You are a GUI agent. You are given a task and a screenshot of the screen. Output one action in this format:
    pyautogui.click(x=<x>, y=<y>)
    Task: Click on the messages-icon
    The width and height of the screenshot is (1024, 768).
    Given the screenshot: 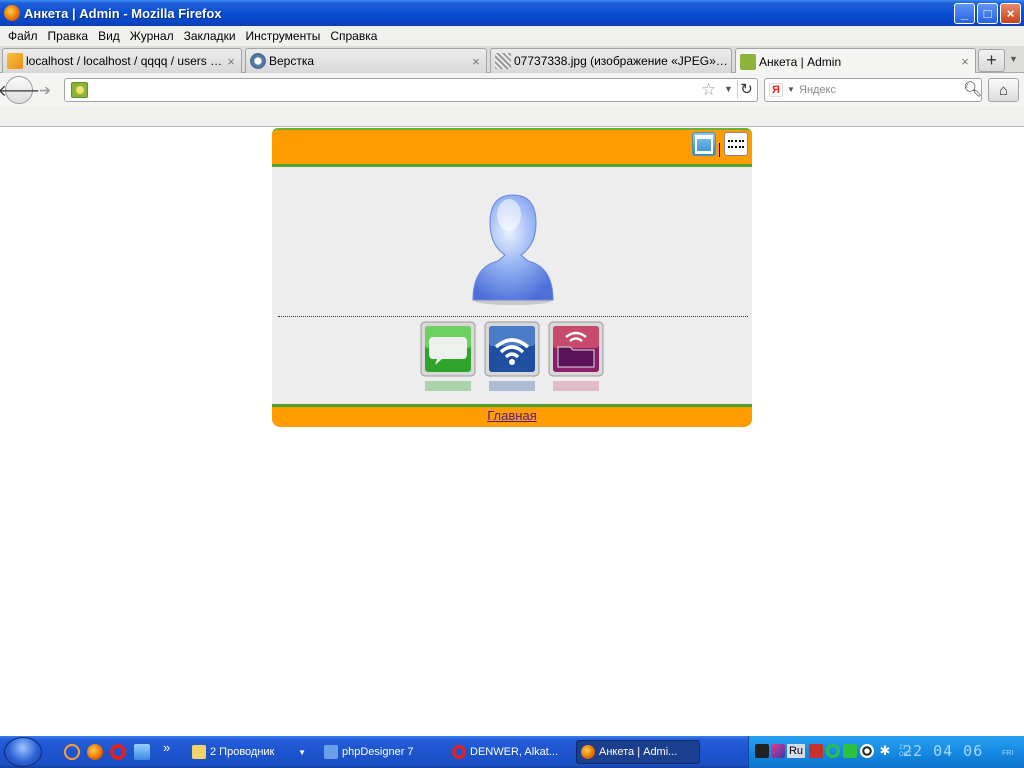 What is the action you would take?
    pyautogui.click(x=448, y=357)
    